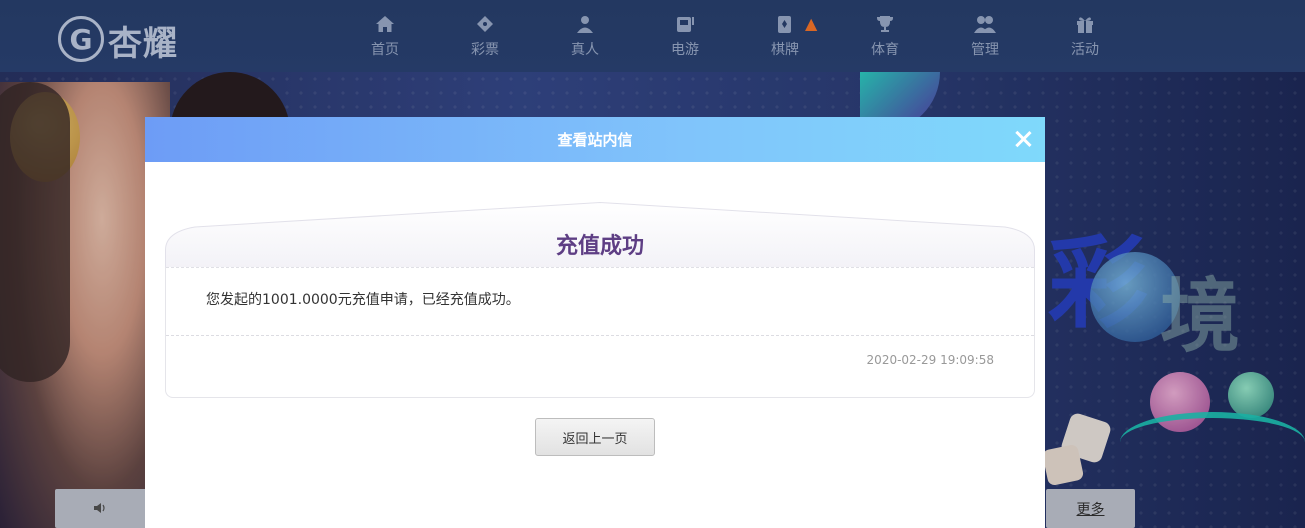  What do you see at coordinates (1023, 139) in the screenshot?
I see `close-icon` at bounding box center [1023, 139].